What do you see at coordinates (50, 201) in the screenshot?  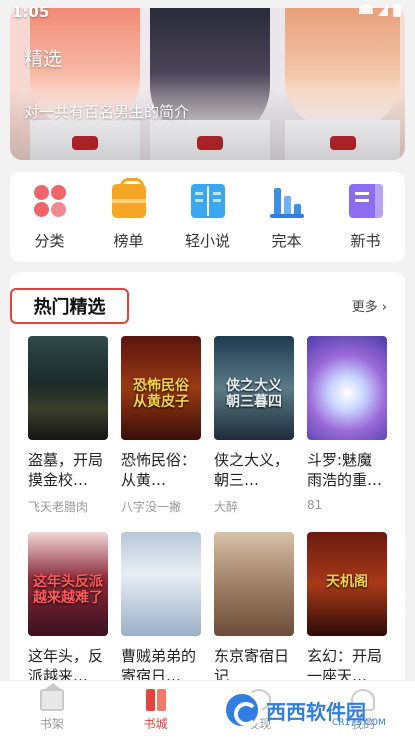 I see `category-grid-icon` at bounding box center [50, 201].